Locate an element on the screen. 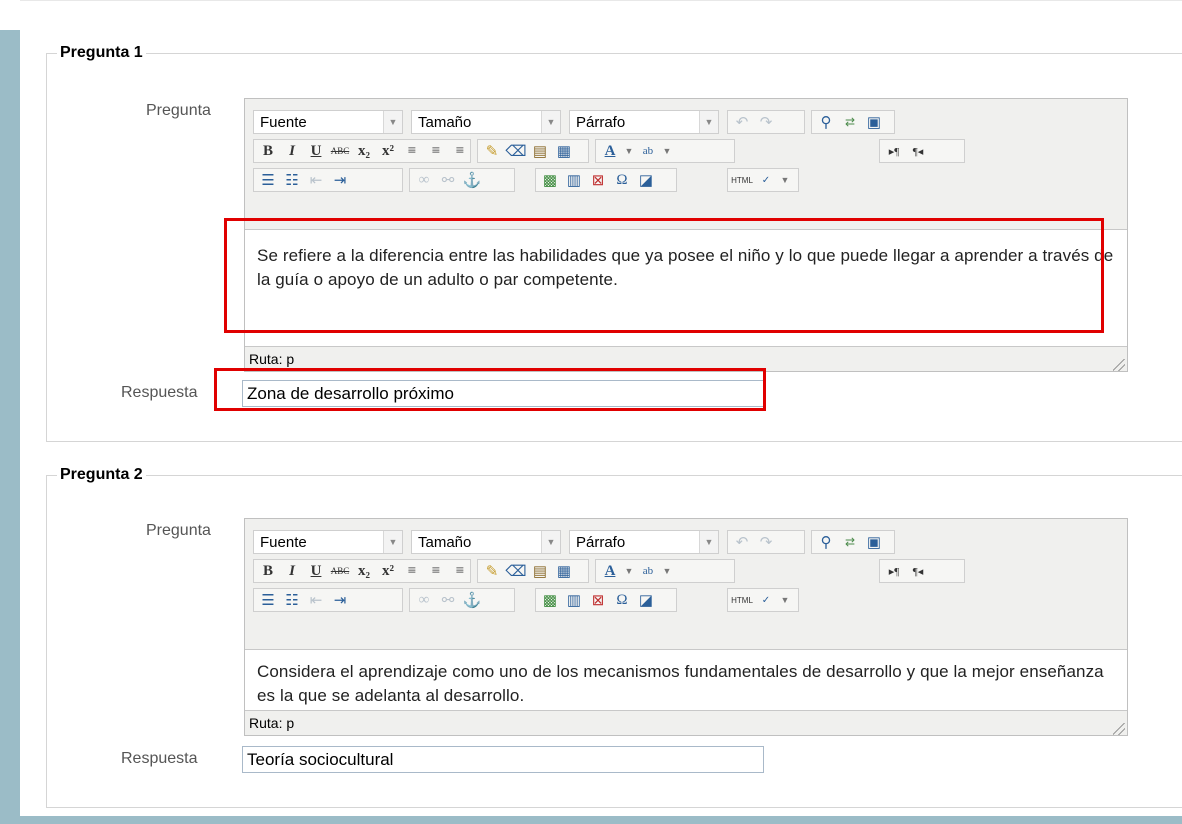  clipboard-group: ✎ ⌫ ▤ ▦ is located at coordinates (533, 571).